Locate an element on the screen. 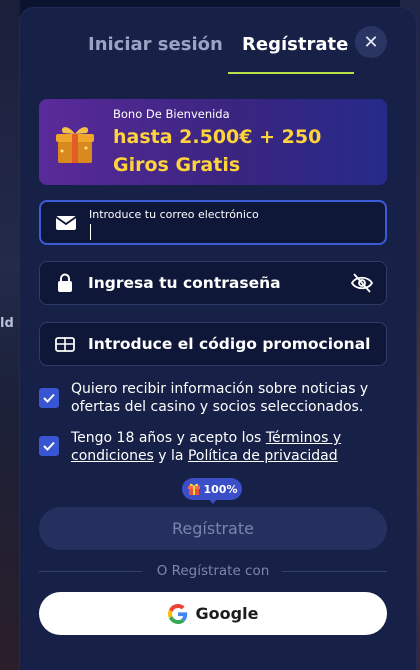  terms-middle: y la is located at coordinates (170, 456).